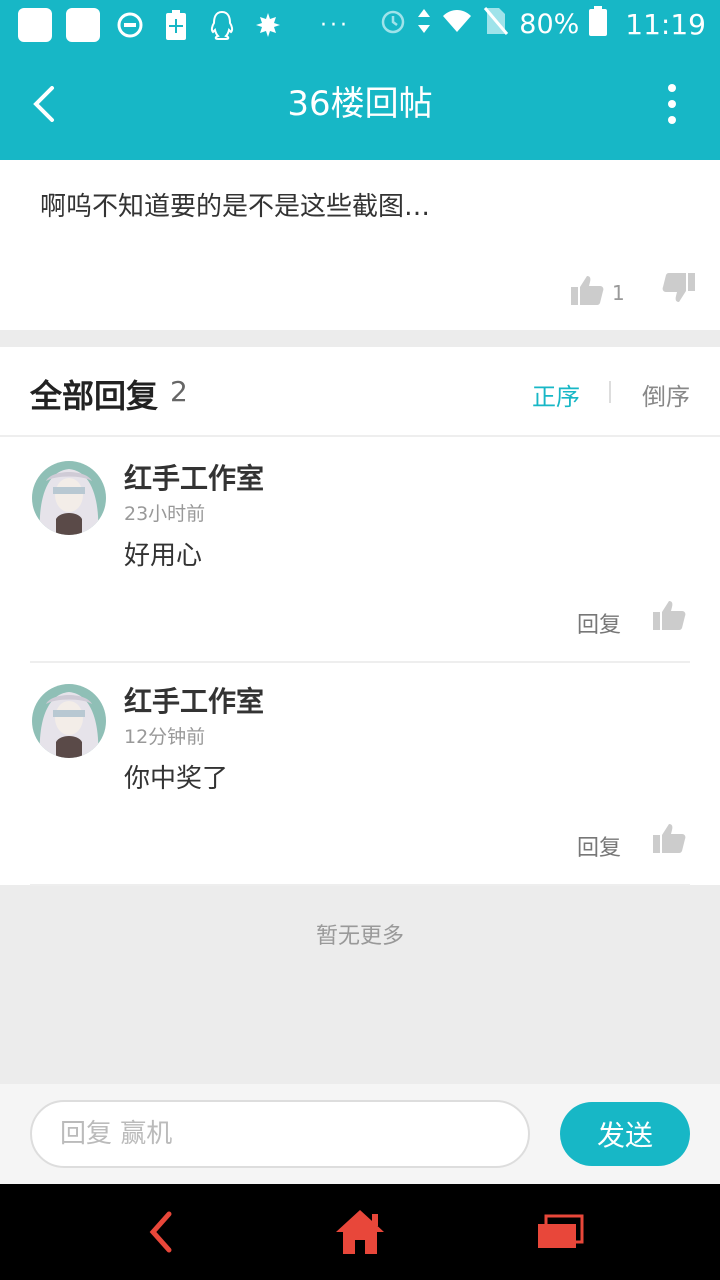 This screenshot has width=720, height=1280. I want to click on more-dots-icon: ···, so click(335, 25).